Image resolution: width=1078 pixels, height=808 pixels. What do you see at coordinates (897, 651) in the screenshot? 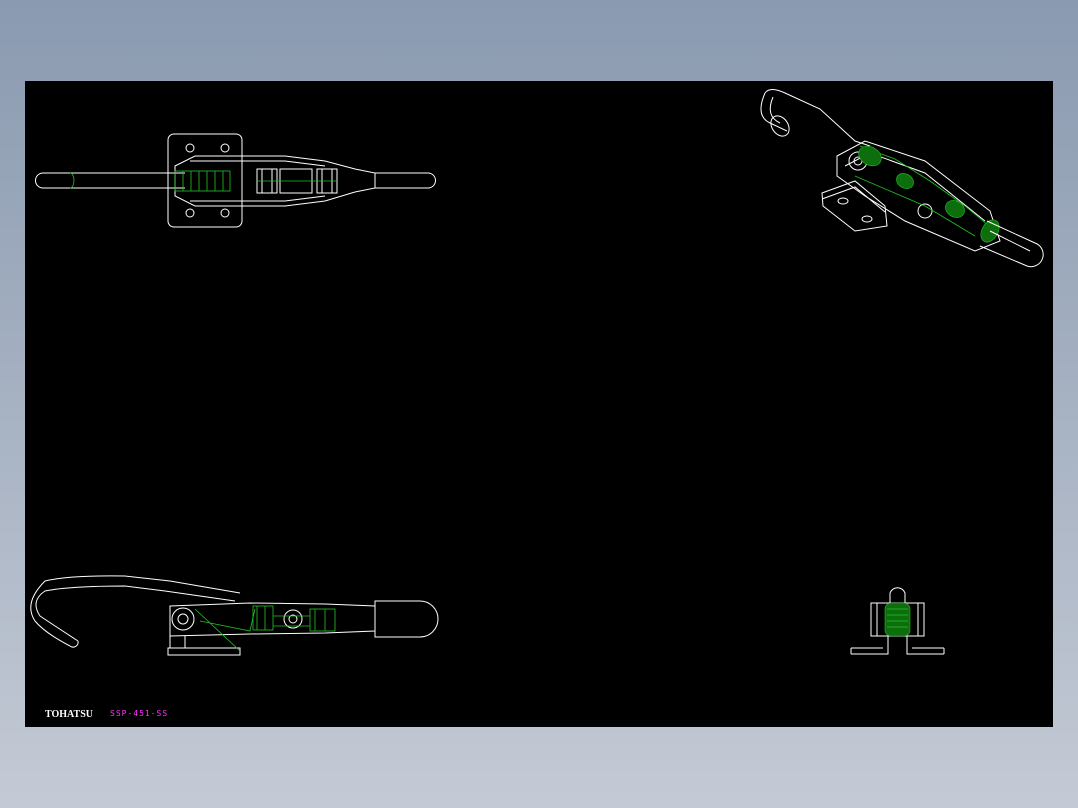
I see `end-base-edge` at bounding box center [897, 651].